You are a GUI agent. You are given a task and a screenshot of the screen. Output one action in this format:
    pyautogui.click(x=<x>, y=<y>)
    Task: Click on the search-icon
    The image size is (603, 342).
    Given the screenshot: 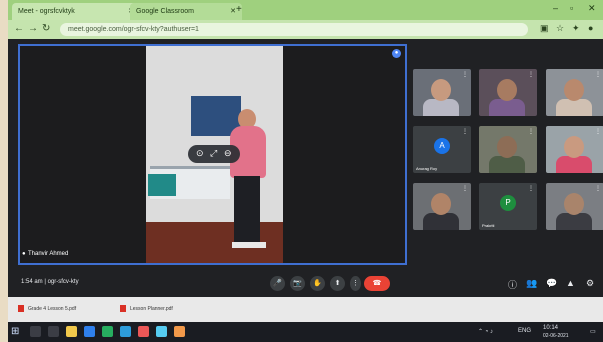 What is the action you would take?
    pyautogui.click(x=35, y=331)
    